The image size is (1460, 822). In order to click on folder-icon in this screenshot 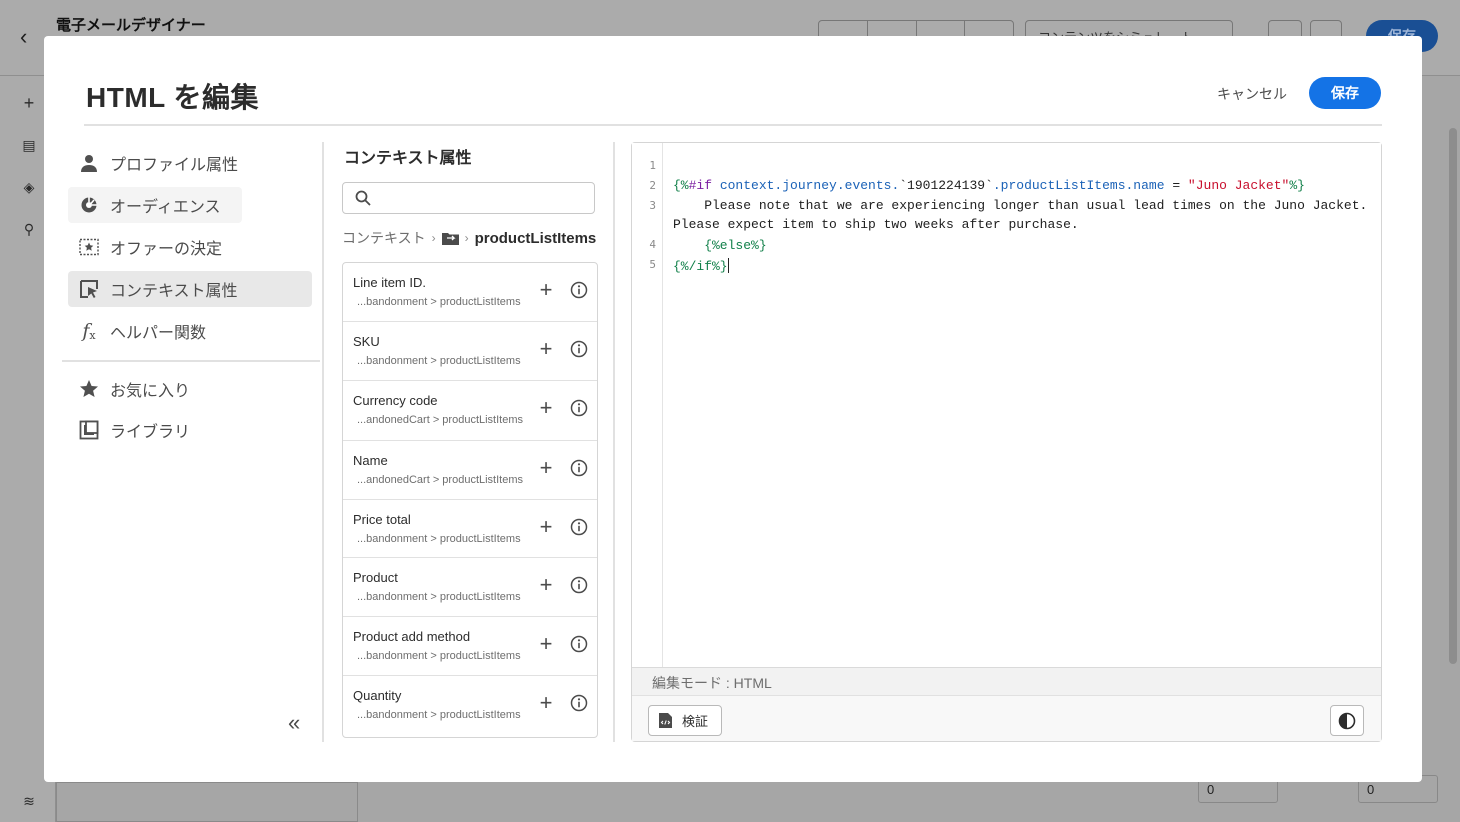, I will do `click(450, 238)`.